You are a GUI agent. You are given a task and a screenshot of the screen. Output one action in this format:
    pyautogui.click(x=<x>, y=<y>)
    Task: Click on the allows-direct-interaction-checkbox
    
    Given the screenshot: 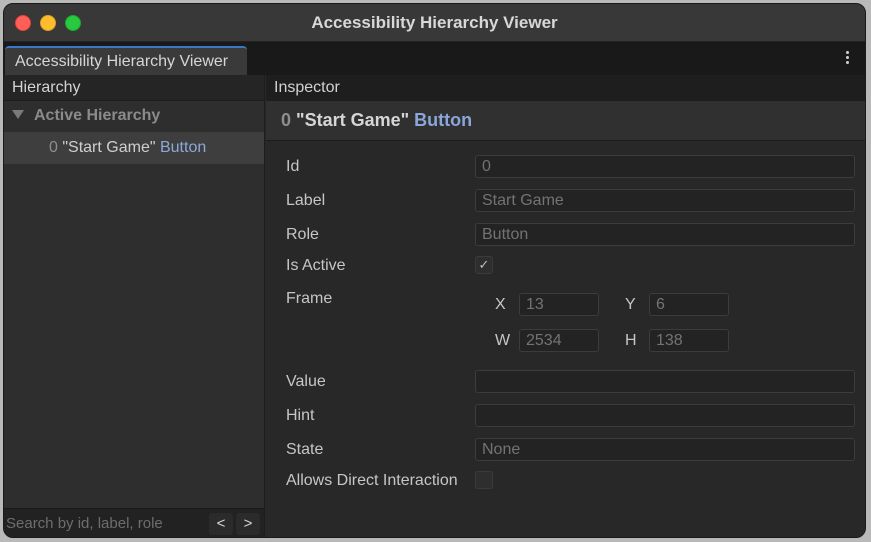 What is the action you would take?
    pyautogui.click(x=484, y=480)
    